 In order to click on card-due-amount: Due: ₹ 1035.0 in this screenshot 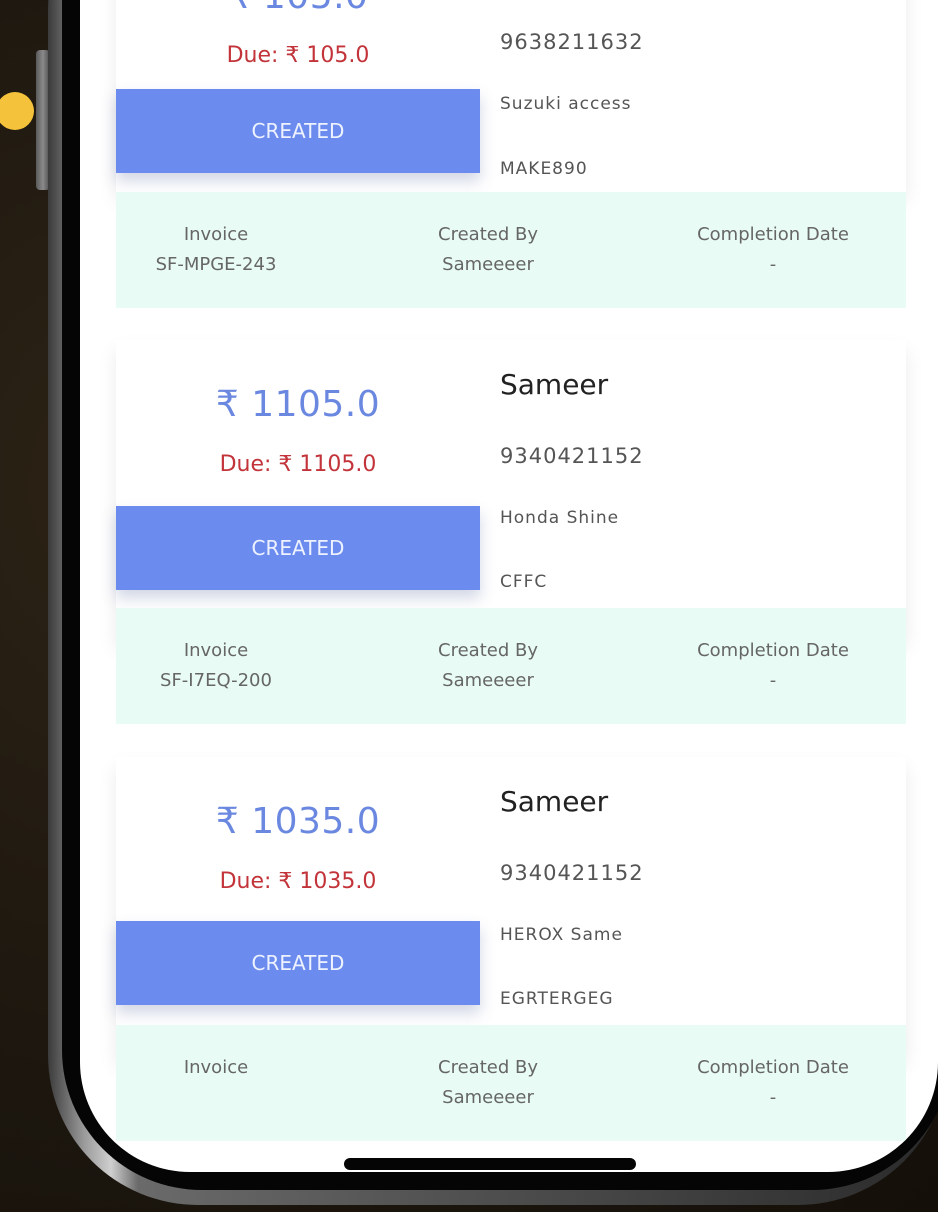, I will do `click(298, 881)`.